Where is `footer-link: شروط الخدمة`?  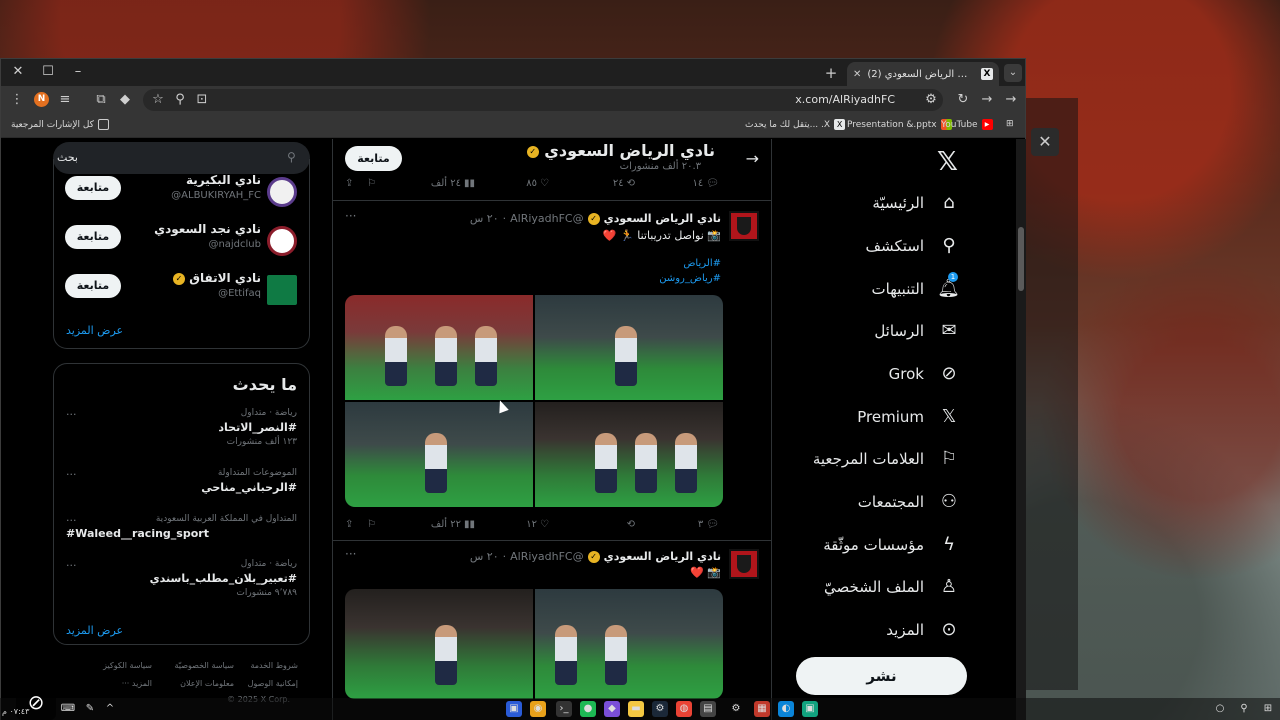
footer-link: شروط الخدمة is located at coordinates (274, 665).